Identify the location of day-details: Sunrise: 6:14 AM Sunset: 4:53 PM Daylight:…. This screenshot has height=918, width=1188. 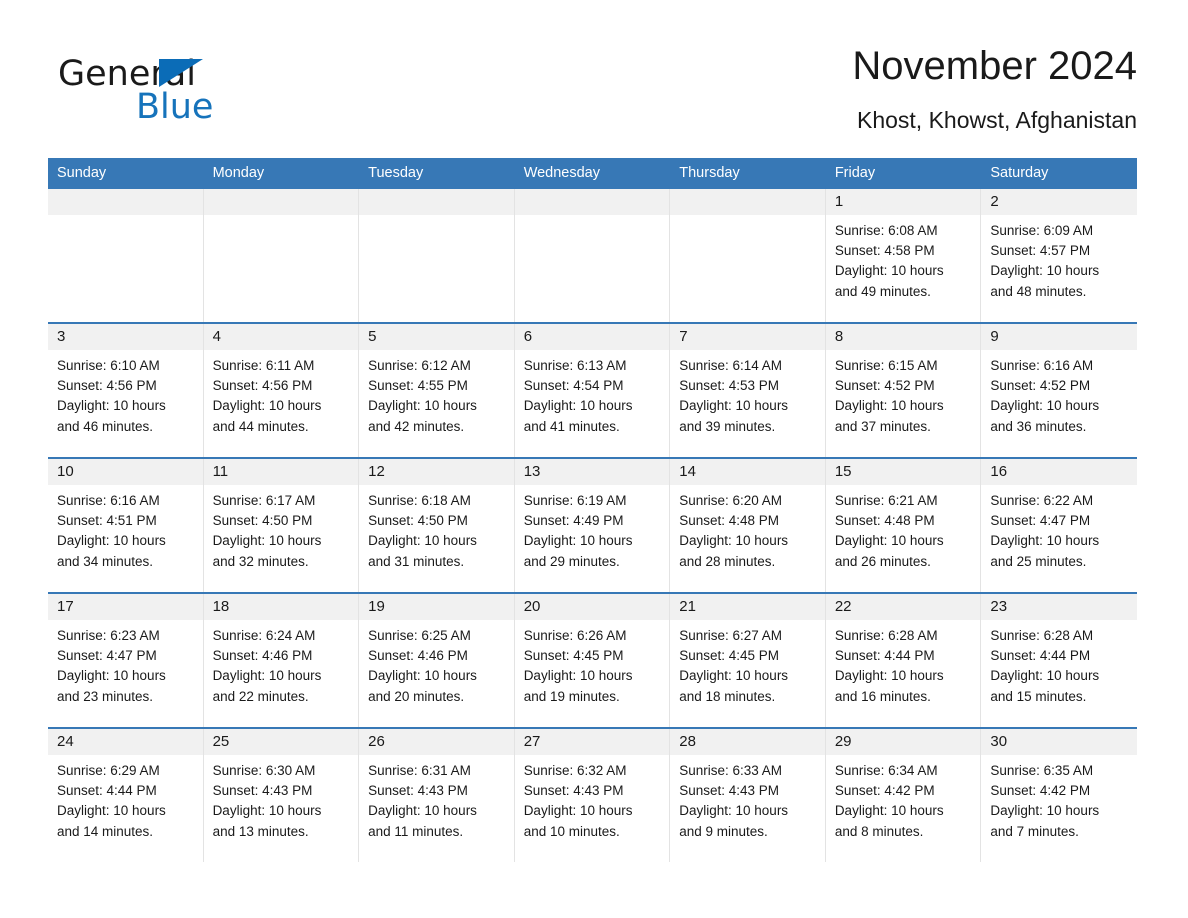
(747, 393).